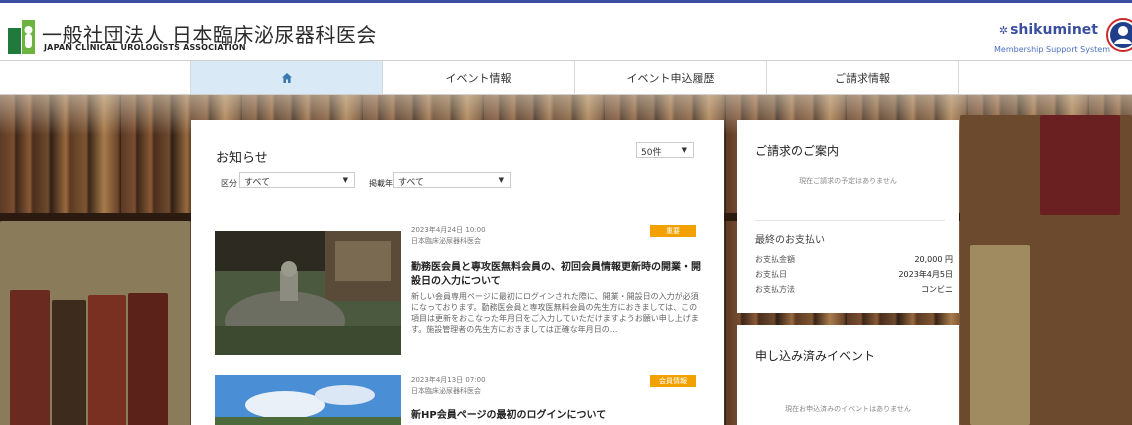  I want to click on year-filter-value: すべて, so click(411, 183).